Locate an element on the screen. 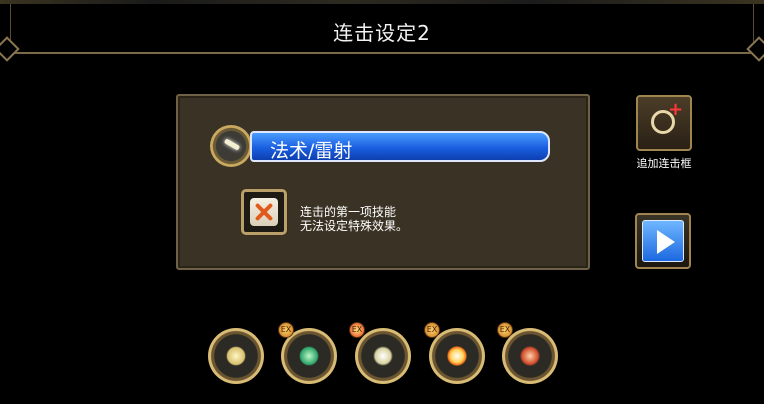  play-icon is located at coordinates (663, 241).